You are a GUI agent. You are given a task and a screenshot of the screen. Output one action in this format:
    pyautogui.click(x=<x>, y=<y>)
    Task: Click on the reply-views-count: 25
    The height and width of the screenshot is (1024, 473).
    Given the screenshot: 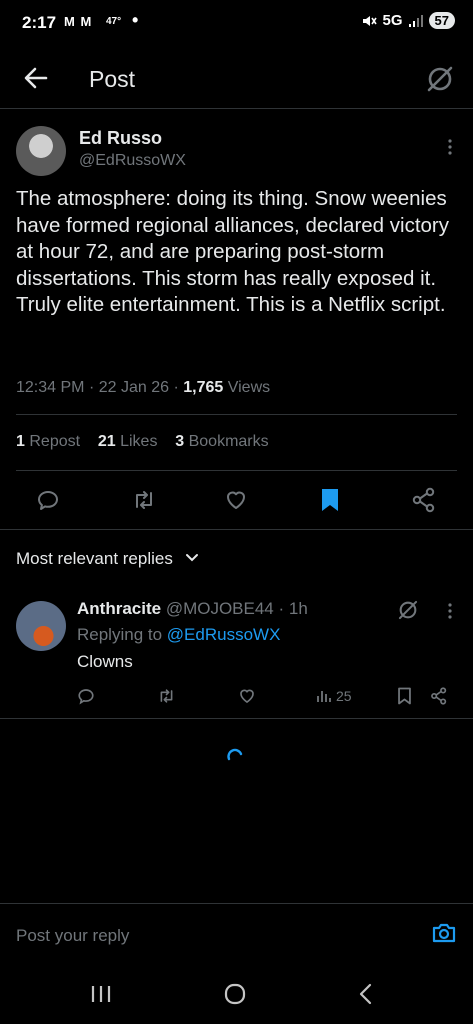 What is the action you would take?
    pyautogui.click(x=344, y=696)
    